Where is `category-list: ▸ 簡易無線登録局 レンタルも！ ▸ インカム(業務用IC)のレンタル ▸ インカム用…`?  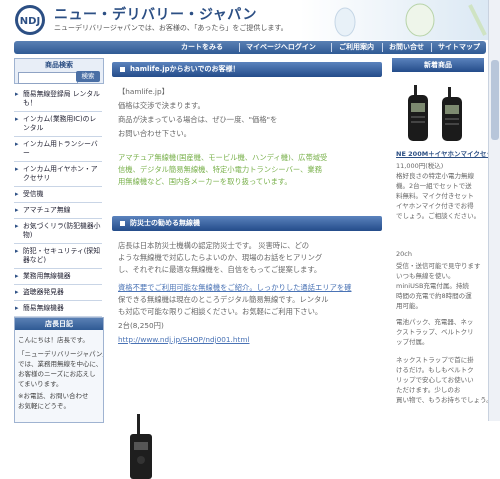 category-list: ▸ 簡易無線登録局 レンタルも！ ▸ インカム(業務用IC)のレンタル ▸ インカム用… is located at coordinates (58, 202).